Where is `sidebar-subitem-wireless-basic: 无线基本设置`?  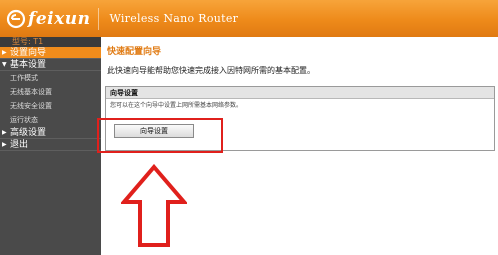 sidebar-subitem-wireless-basic: 无线基本设置 is located at coordinates (50, 92).